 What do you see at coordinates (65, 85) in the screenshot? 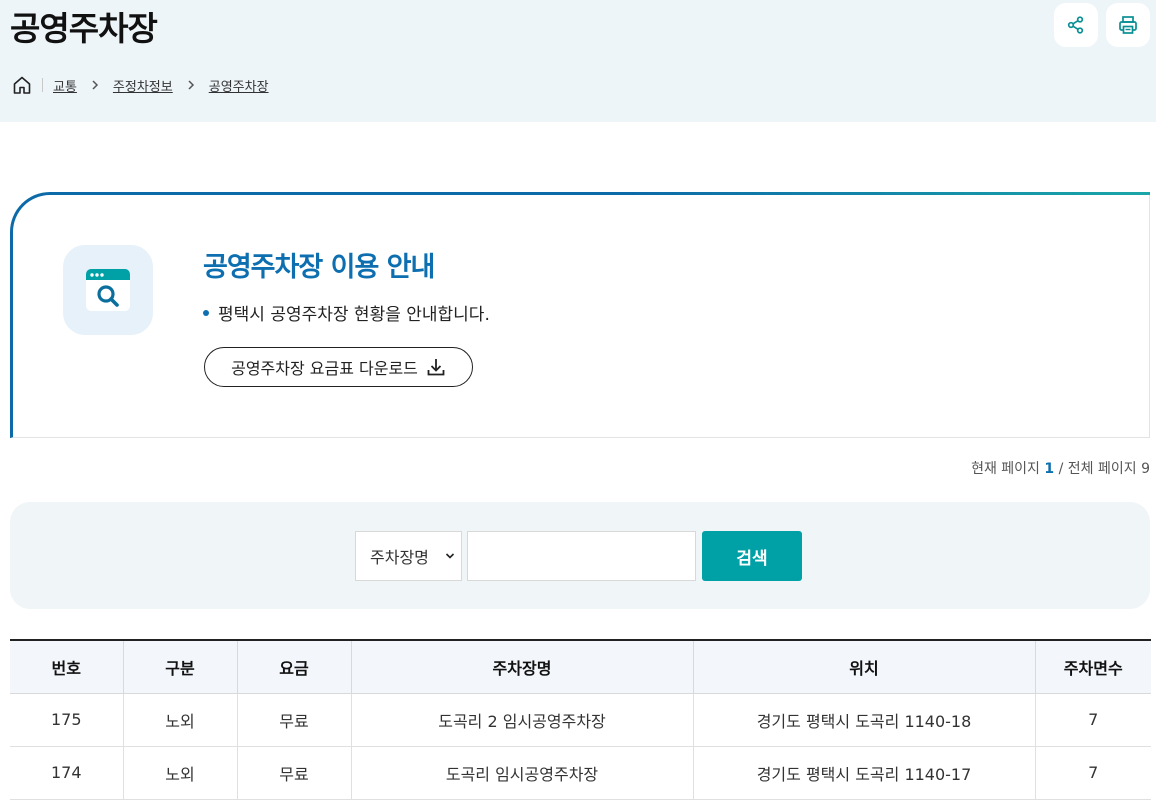
I see `breadcrumb-item-traffic: 교통` at bounding box center [65, 85].